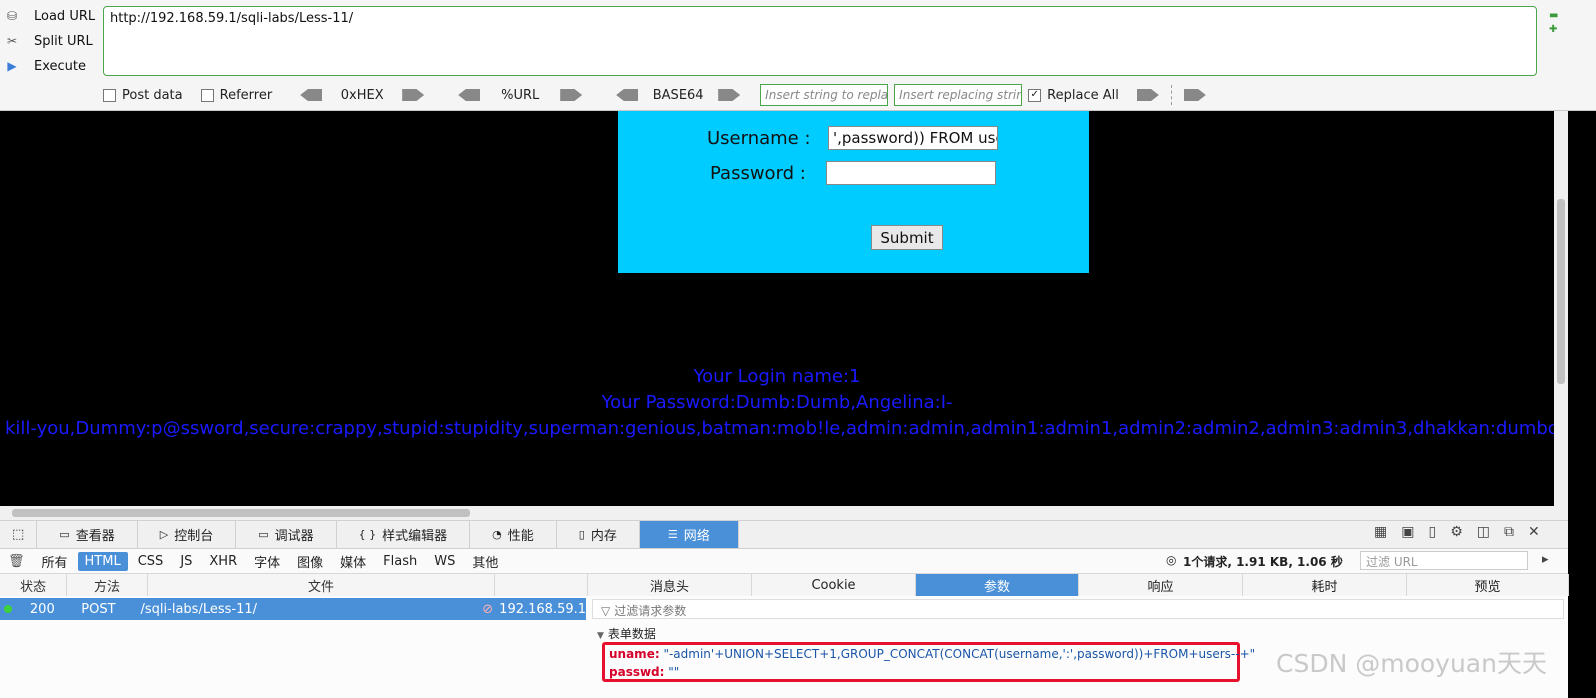 The height and width of the screenshot is (698, 1596). What do you see at coordinates (311, 95) in the screenshot?
I see `hex-decode-arrow-icon` at bounding box center [311, 95].